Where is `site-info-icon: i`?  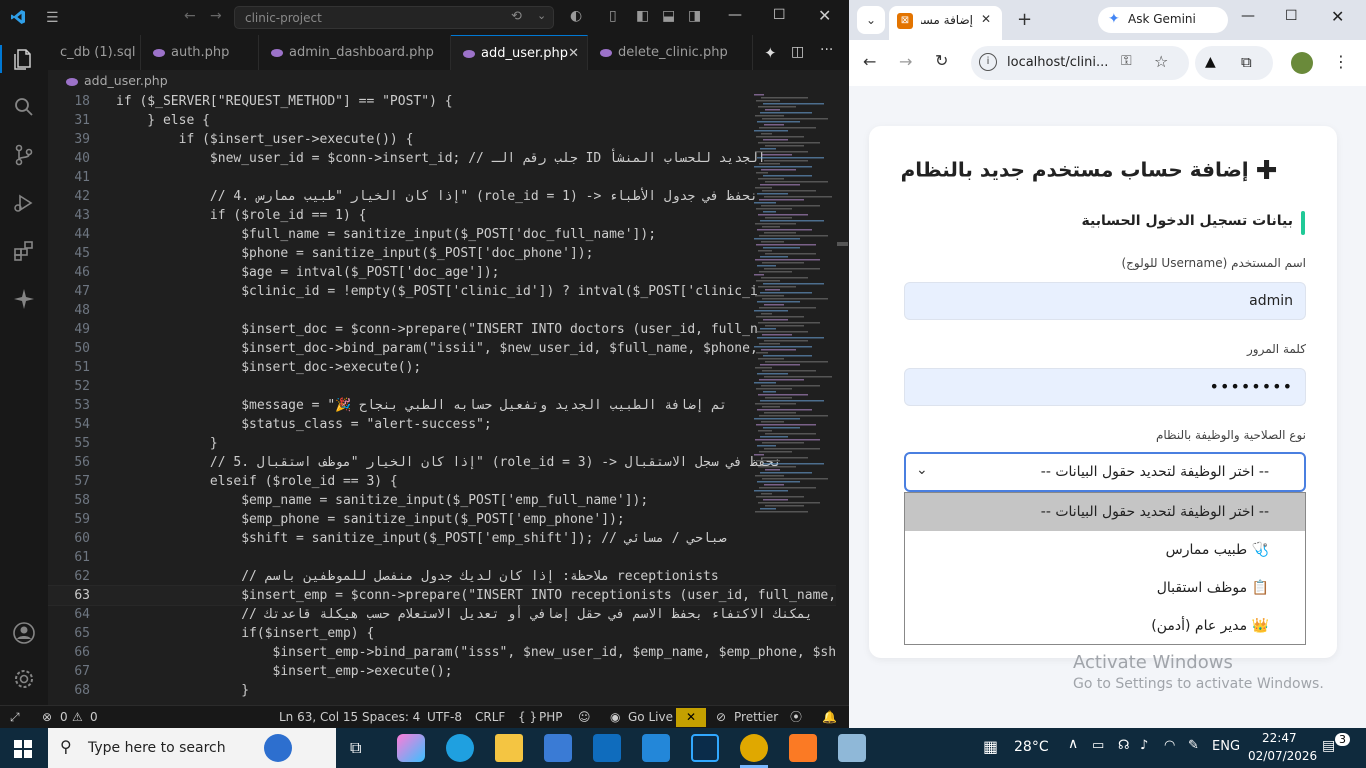 site-info-icon: i is located at coordinates (988, 62).